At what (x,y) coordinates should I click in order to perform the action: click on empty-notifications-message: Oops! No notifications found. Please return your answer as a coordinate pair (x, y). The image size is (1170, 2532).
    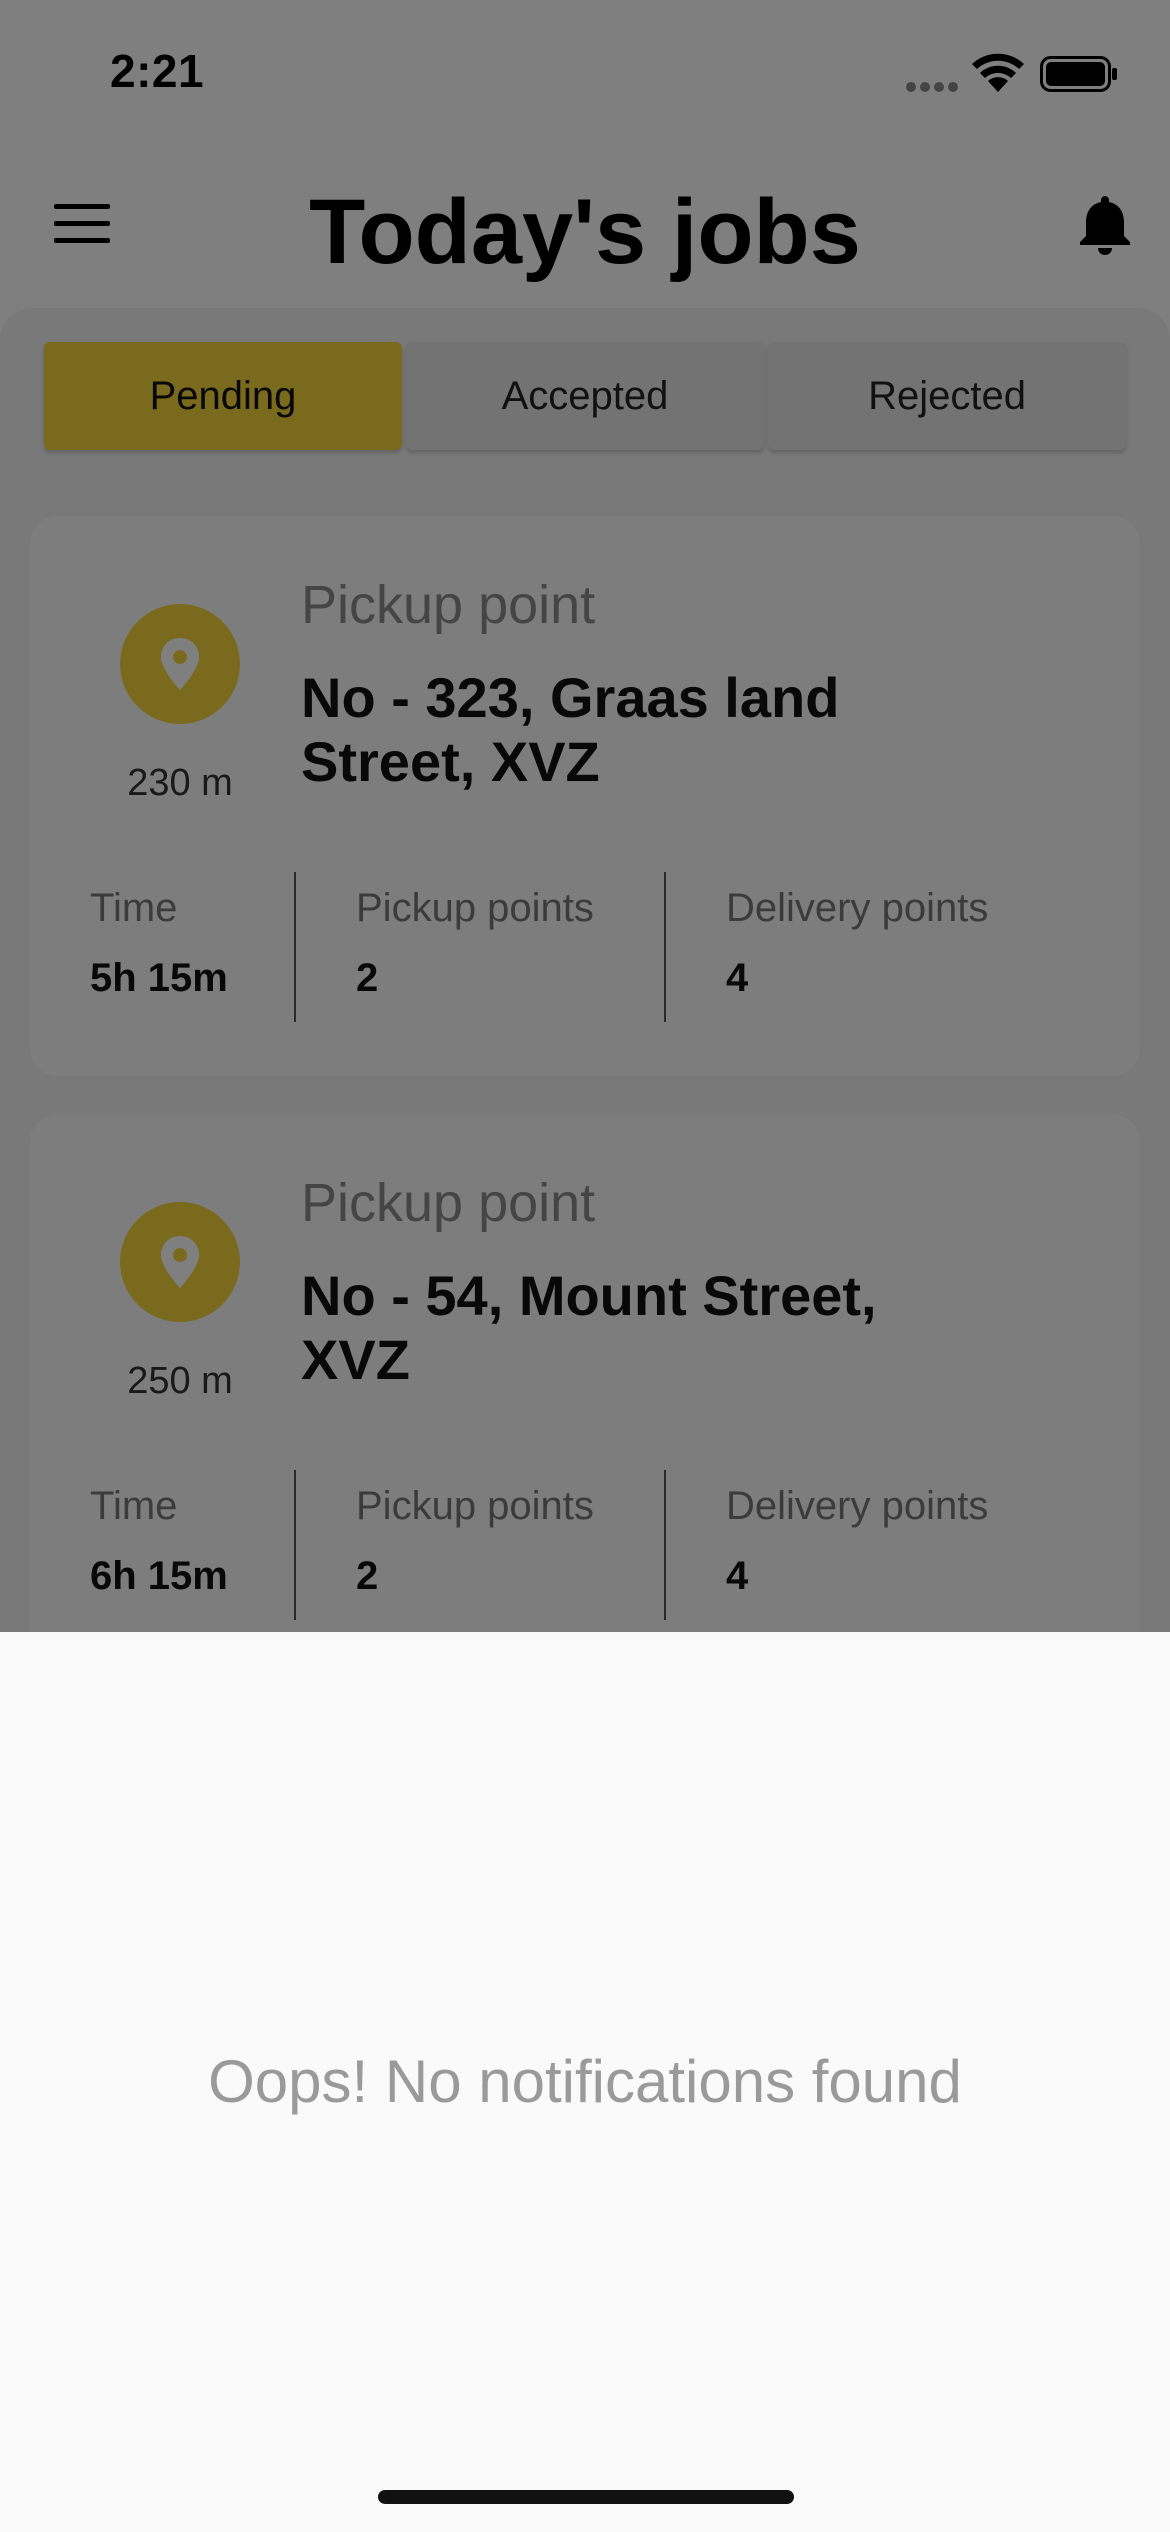
    Looking at the image, I should click on (585, 2081).